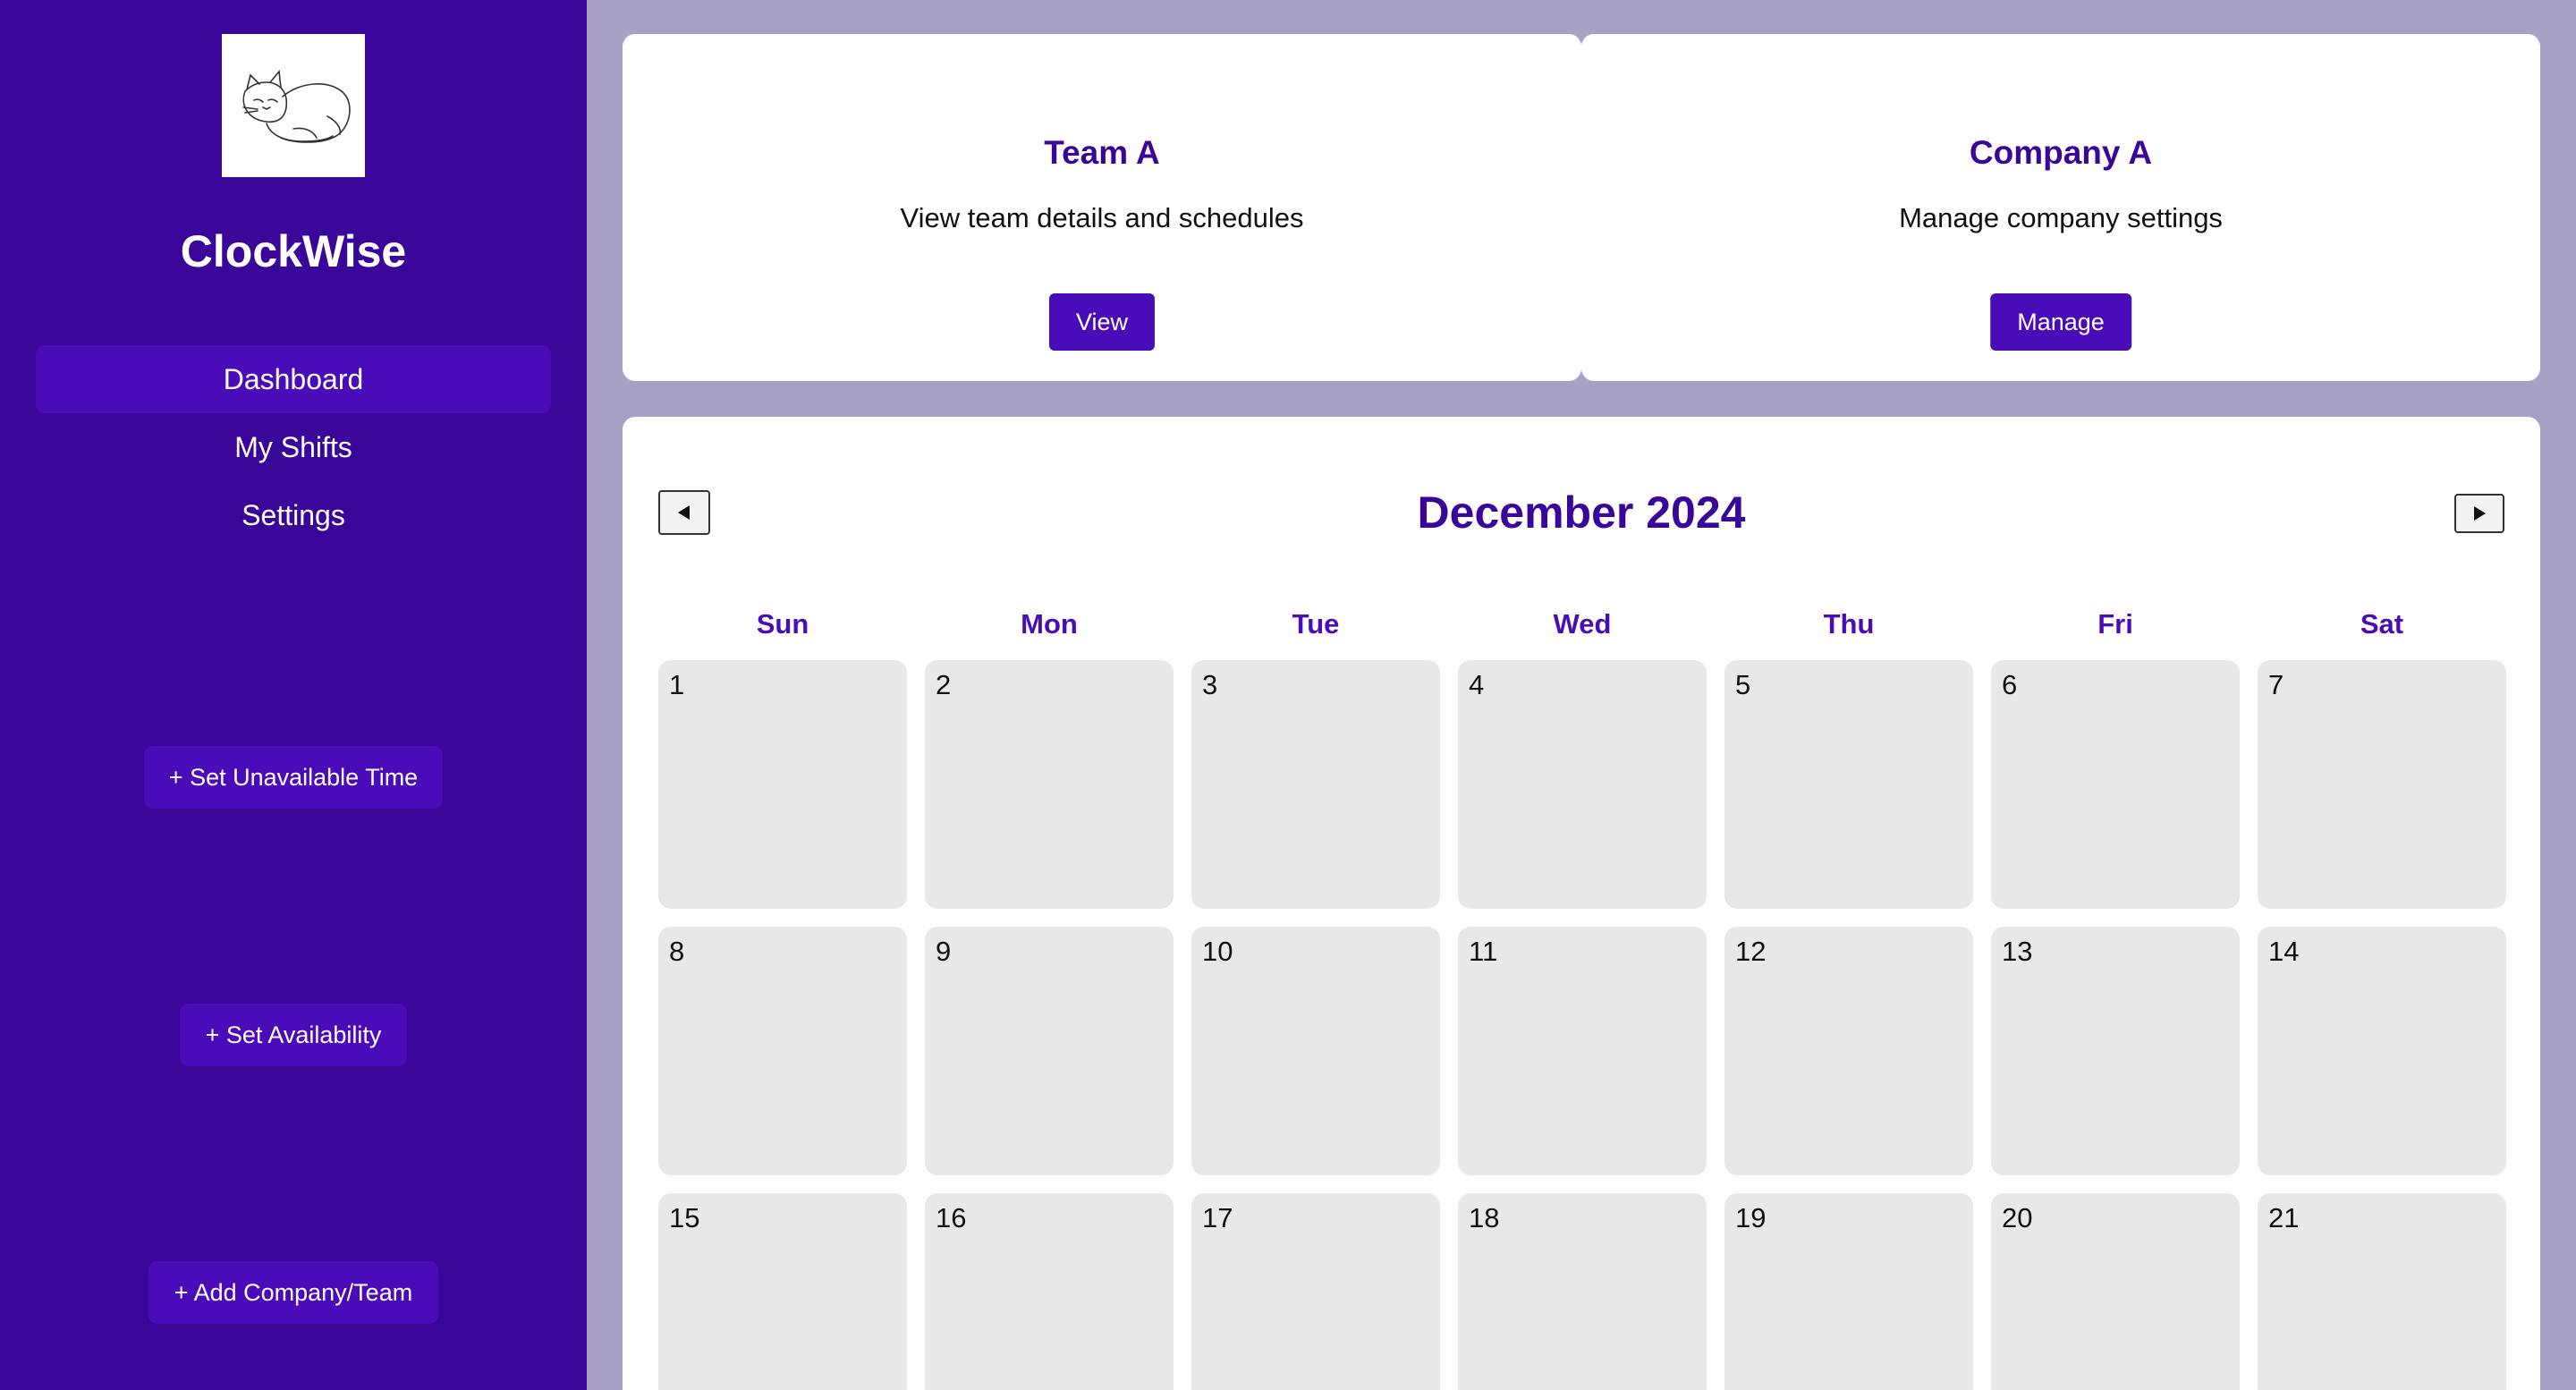  I want to click on day-number: 20, so click(2017, 1217).